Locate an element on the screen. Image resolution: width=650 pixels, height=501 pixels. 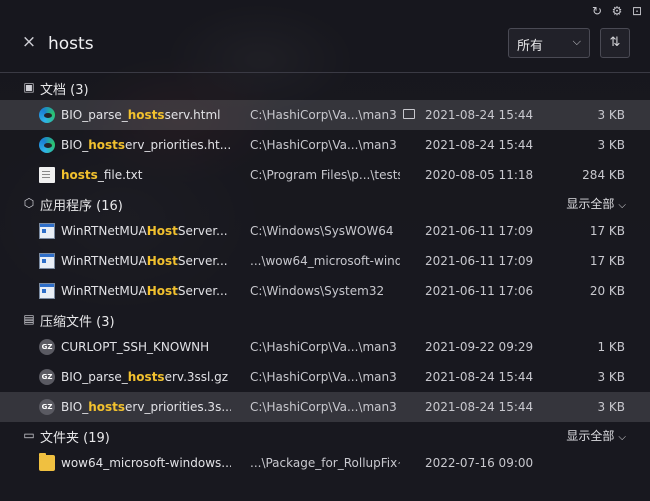
group-title: 文件夹 (19) is located at coordinates (75, 438).